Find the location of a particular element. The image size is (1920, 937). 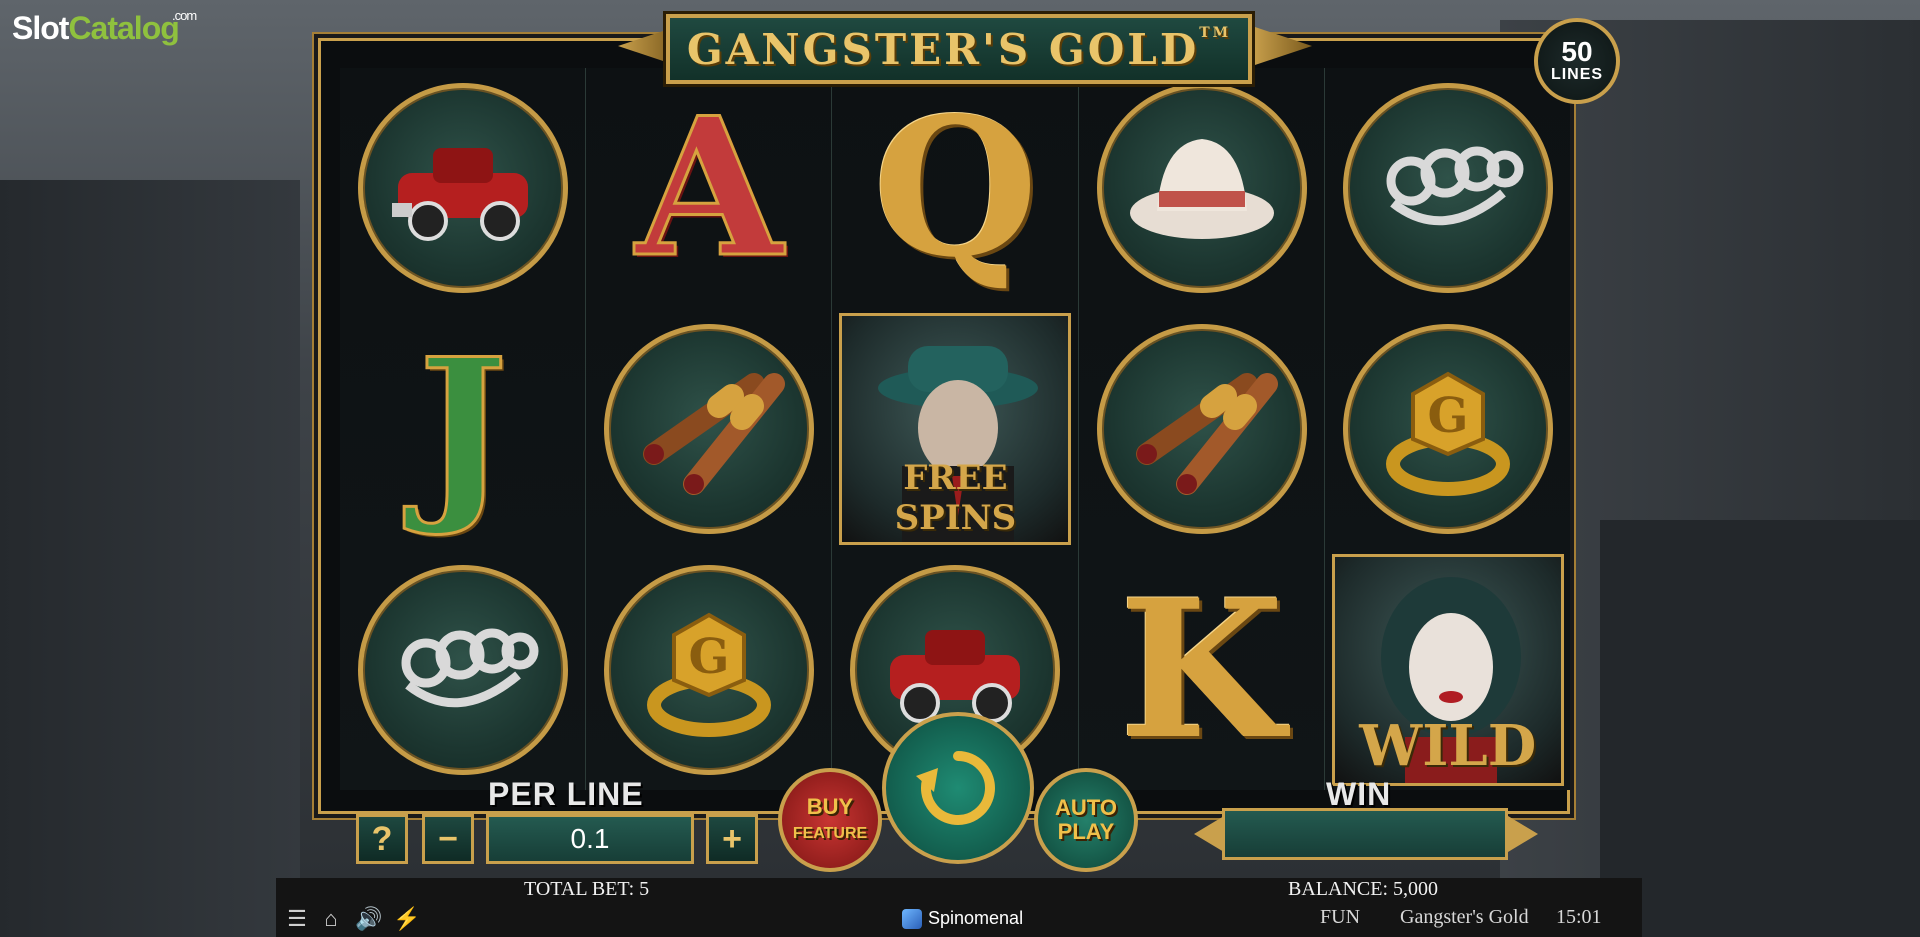

reel-2: A G is located at coordinates (709, 429).